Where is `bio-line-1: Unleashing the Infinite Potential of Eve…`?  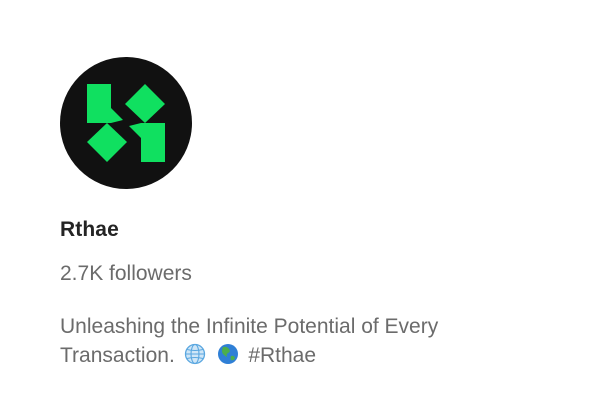
bio-line-1: Unleashing the Infinite Potential of Eve… is located at coordinates (249, 326).